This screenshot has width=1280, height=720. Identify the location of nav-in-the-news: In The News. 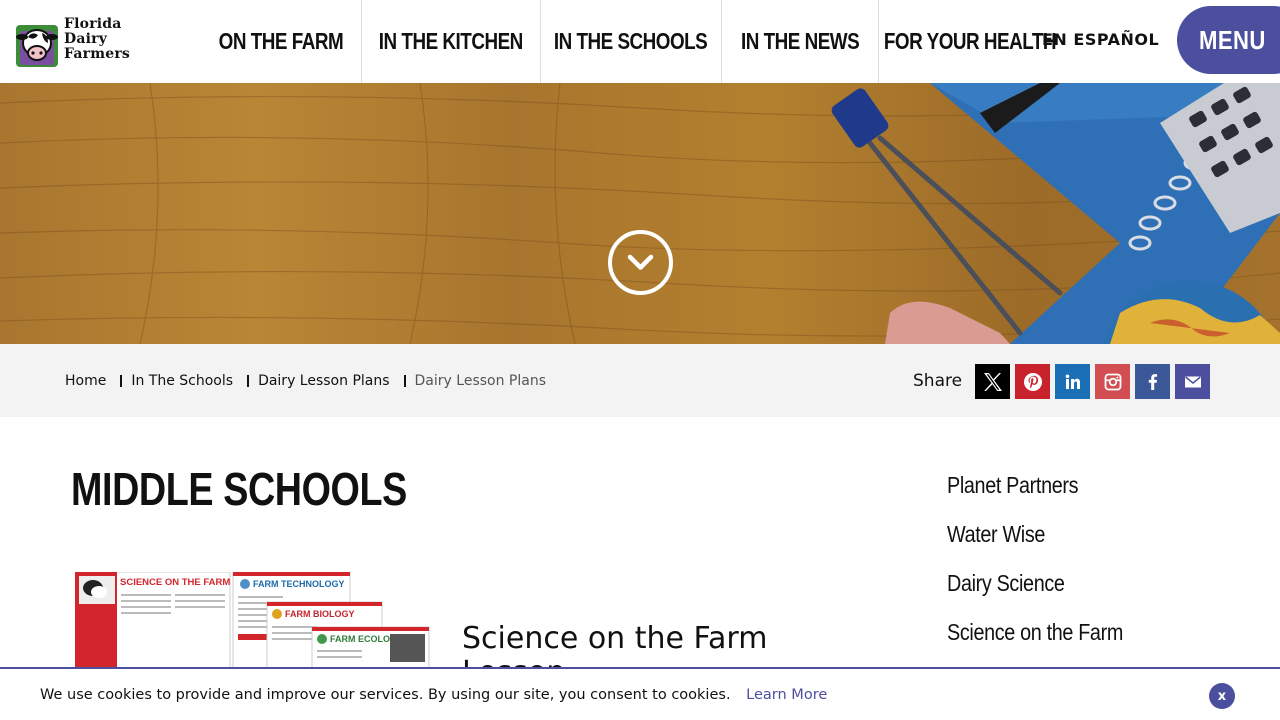
(800, 41).